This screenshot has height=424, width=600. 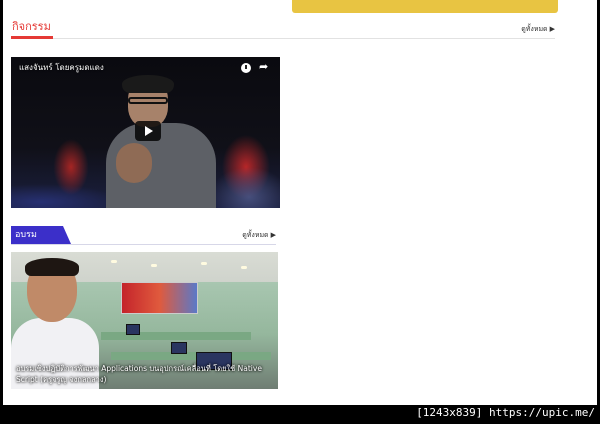 I want to click on training-section-title: อบรมสัมมนา, so click(x=41, y=242).